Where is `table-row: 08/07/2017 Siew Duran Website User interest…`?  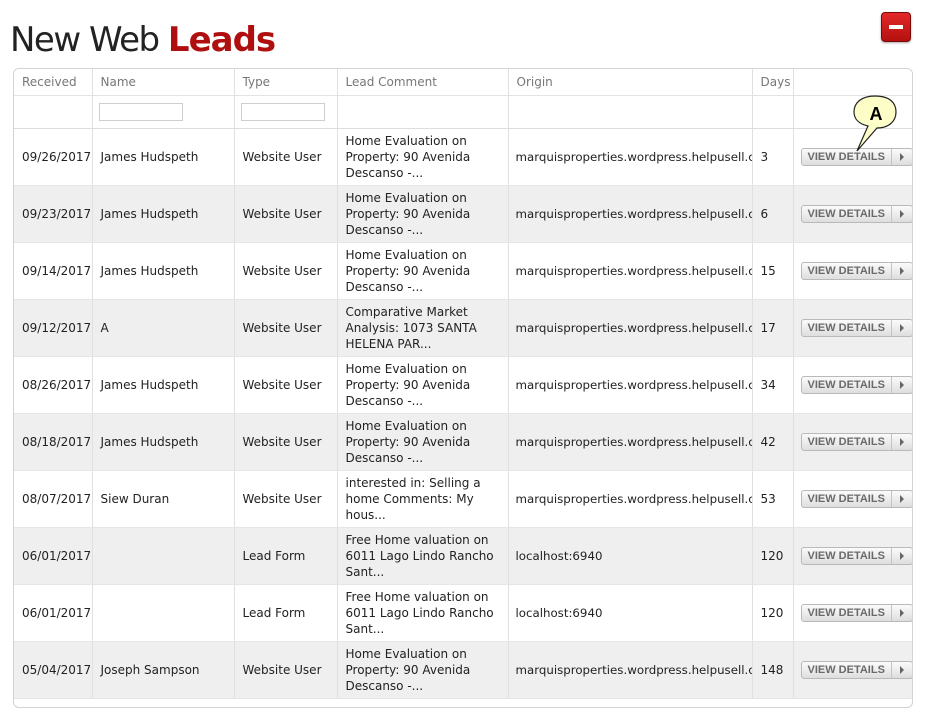
table-row: 08/07/2017 Siew Duran Website User interest… is located at coordinates (463, 499).